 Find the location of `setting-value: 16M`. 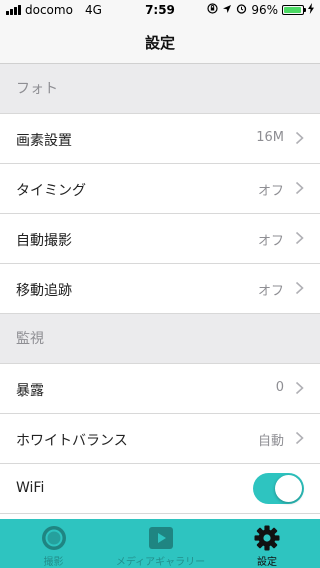

setting-value: 16M is located at coordinates (270, 137).